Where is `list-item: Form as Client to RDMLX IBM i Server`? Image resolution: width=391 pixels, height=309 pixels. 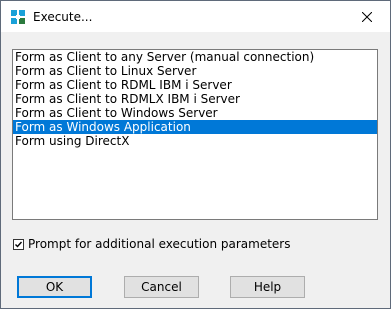
list-item: Form as Client to RDMLX IBM i Server is located at coordinates (195, 99).